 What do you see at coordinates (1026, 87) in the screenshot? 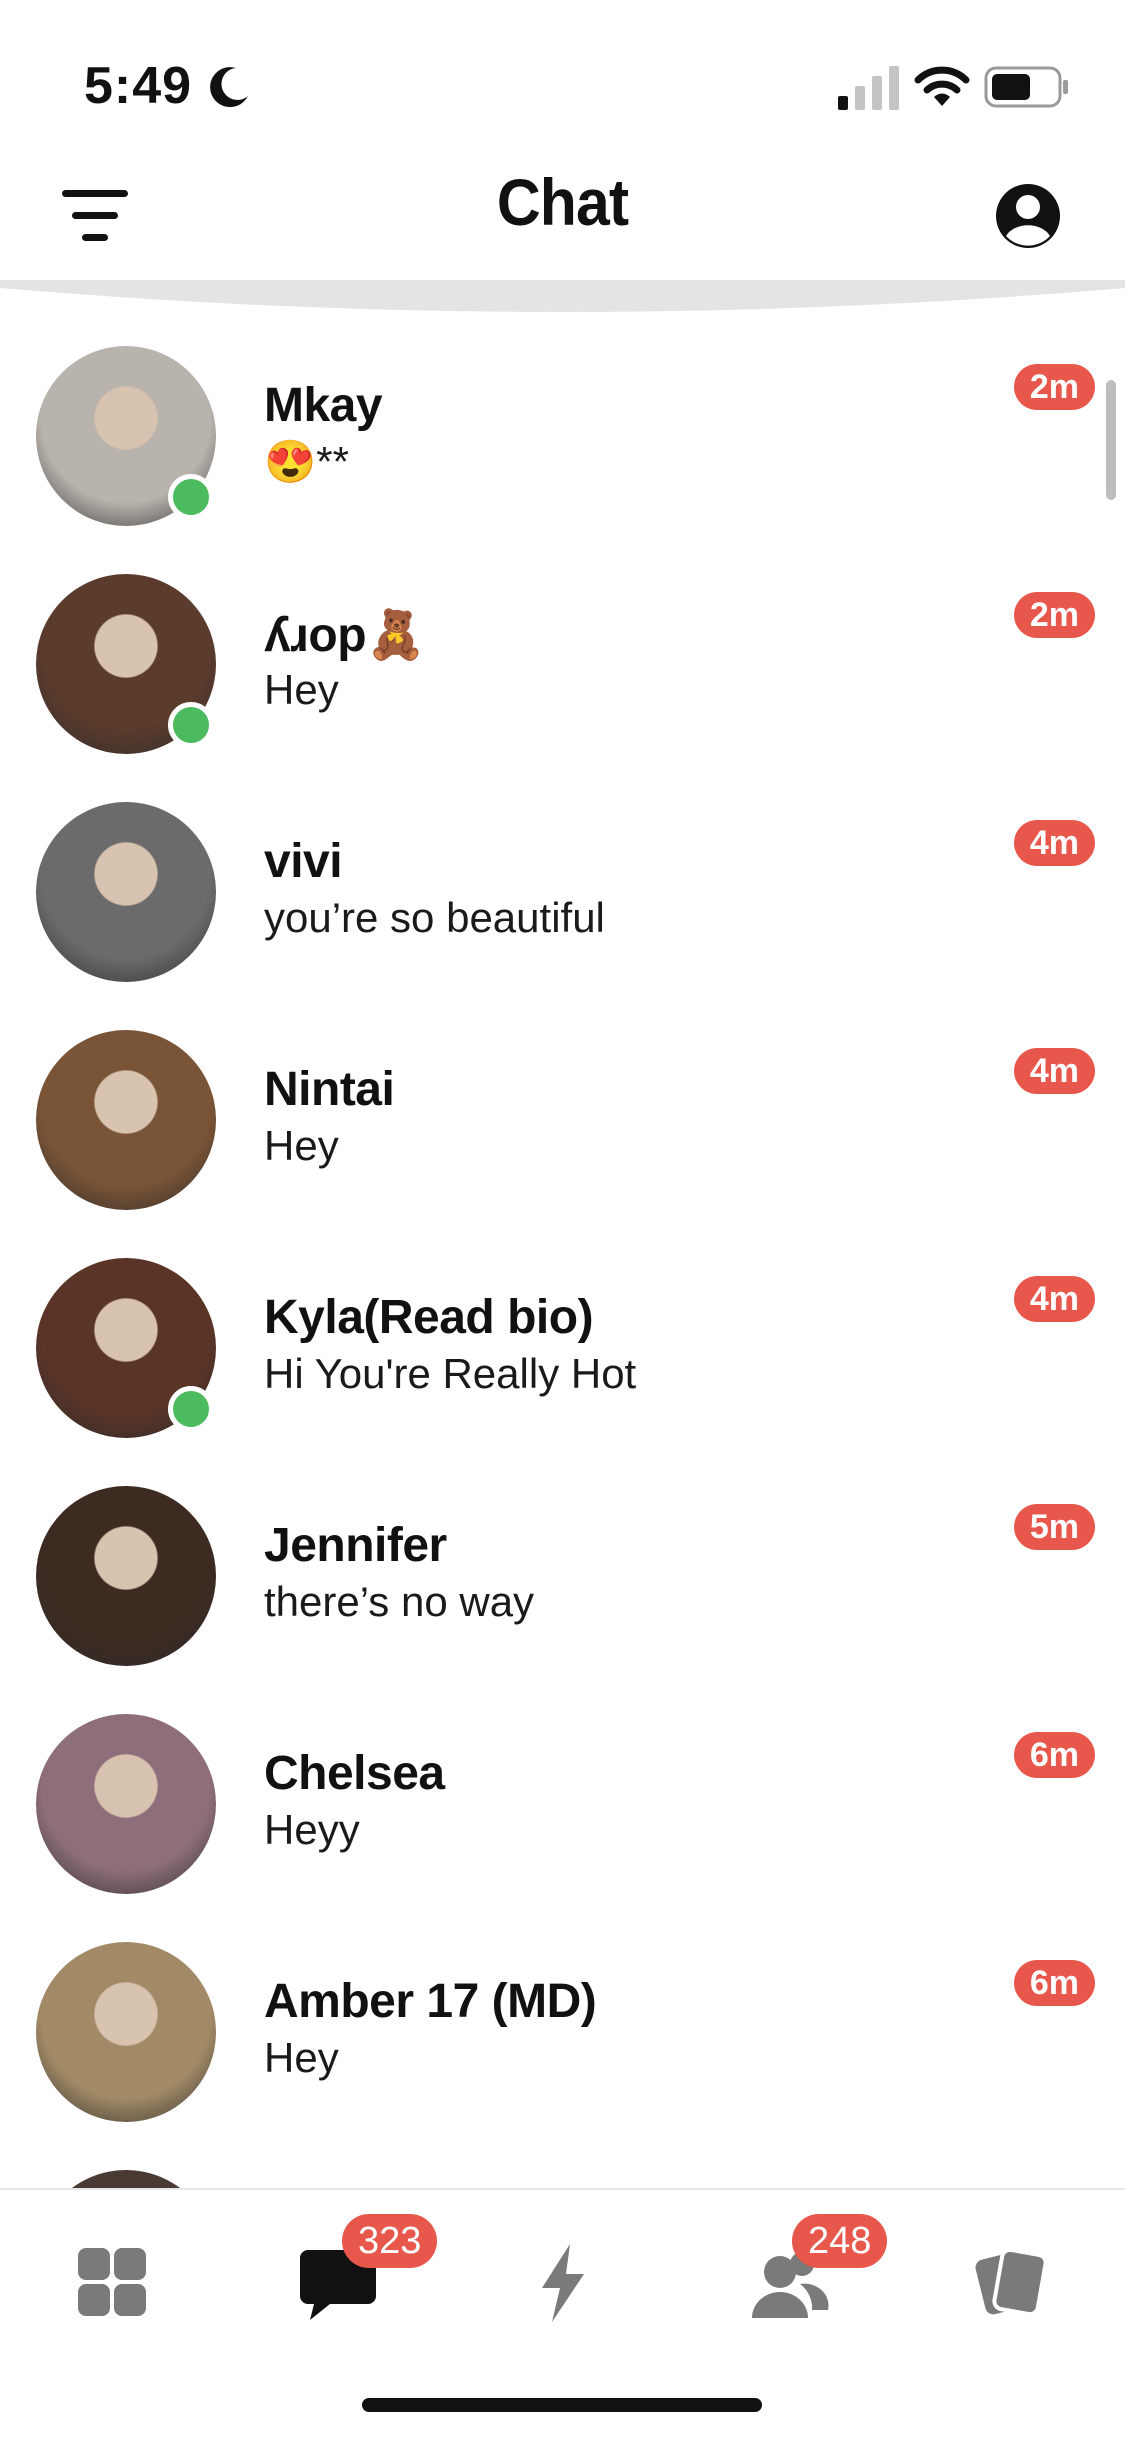
I see `battery-icon` at bounding box center [1026, 87].